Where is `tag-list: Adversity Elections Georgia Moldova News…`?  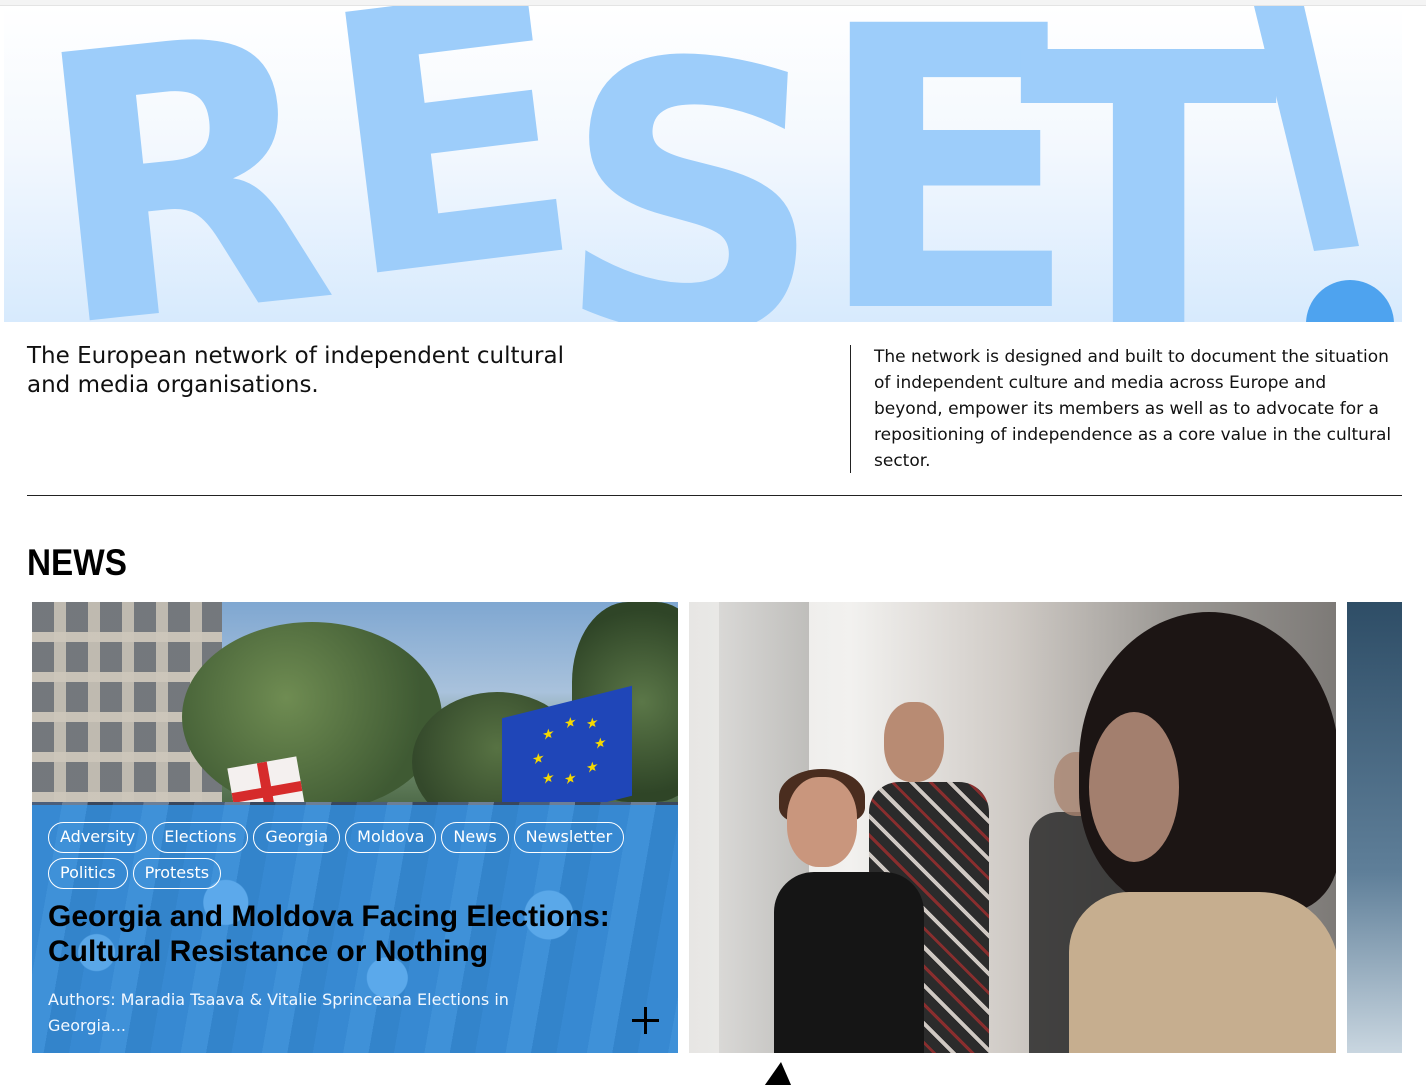 tag-list: Adversity Elections Georgia Moldova News… is located at coordinates (358, 855).